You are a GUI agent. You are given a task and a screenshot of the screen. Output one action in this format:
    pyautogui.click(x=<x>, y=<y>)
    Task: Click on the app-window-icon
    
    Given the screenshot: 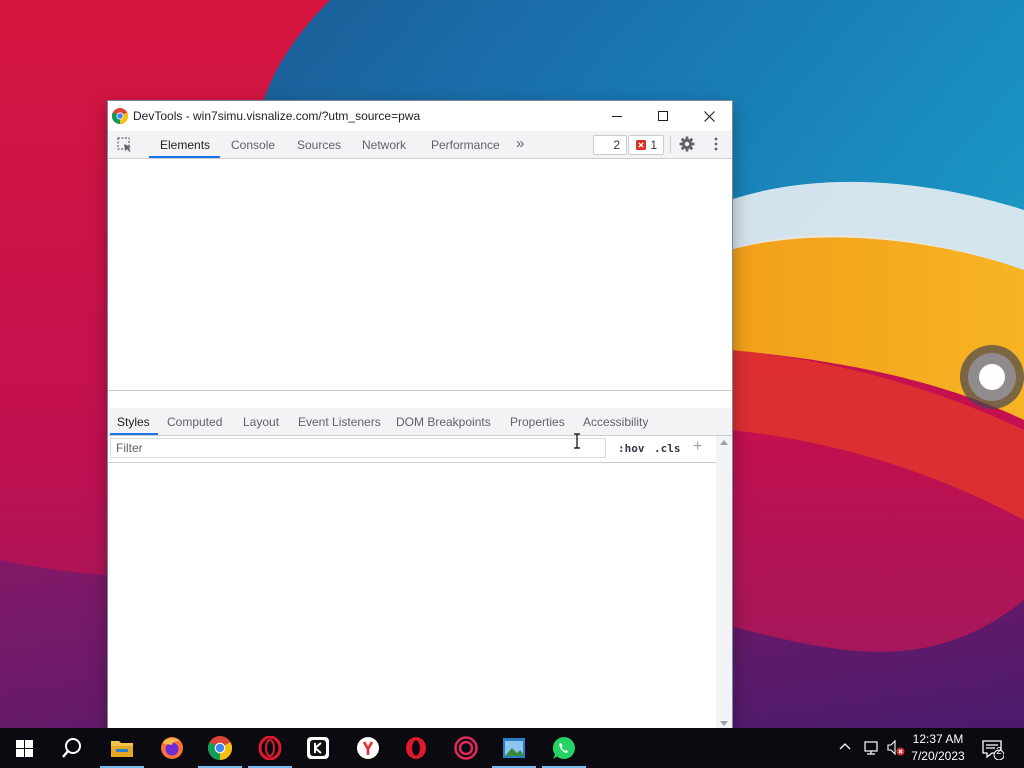 What is the action you would take?
    pyautogui.click(x=514, y=748)
    